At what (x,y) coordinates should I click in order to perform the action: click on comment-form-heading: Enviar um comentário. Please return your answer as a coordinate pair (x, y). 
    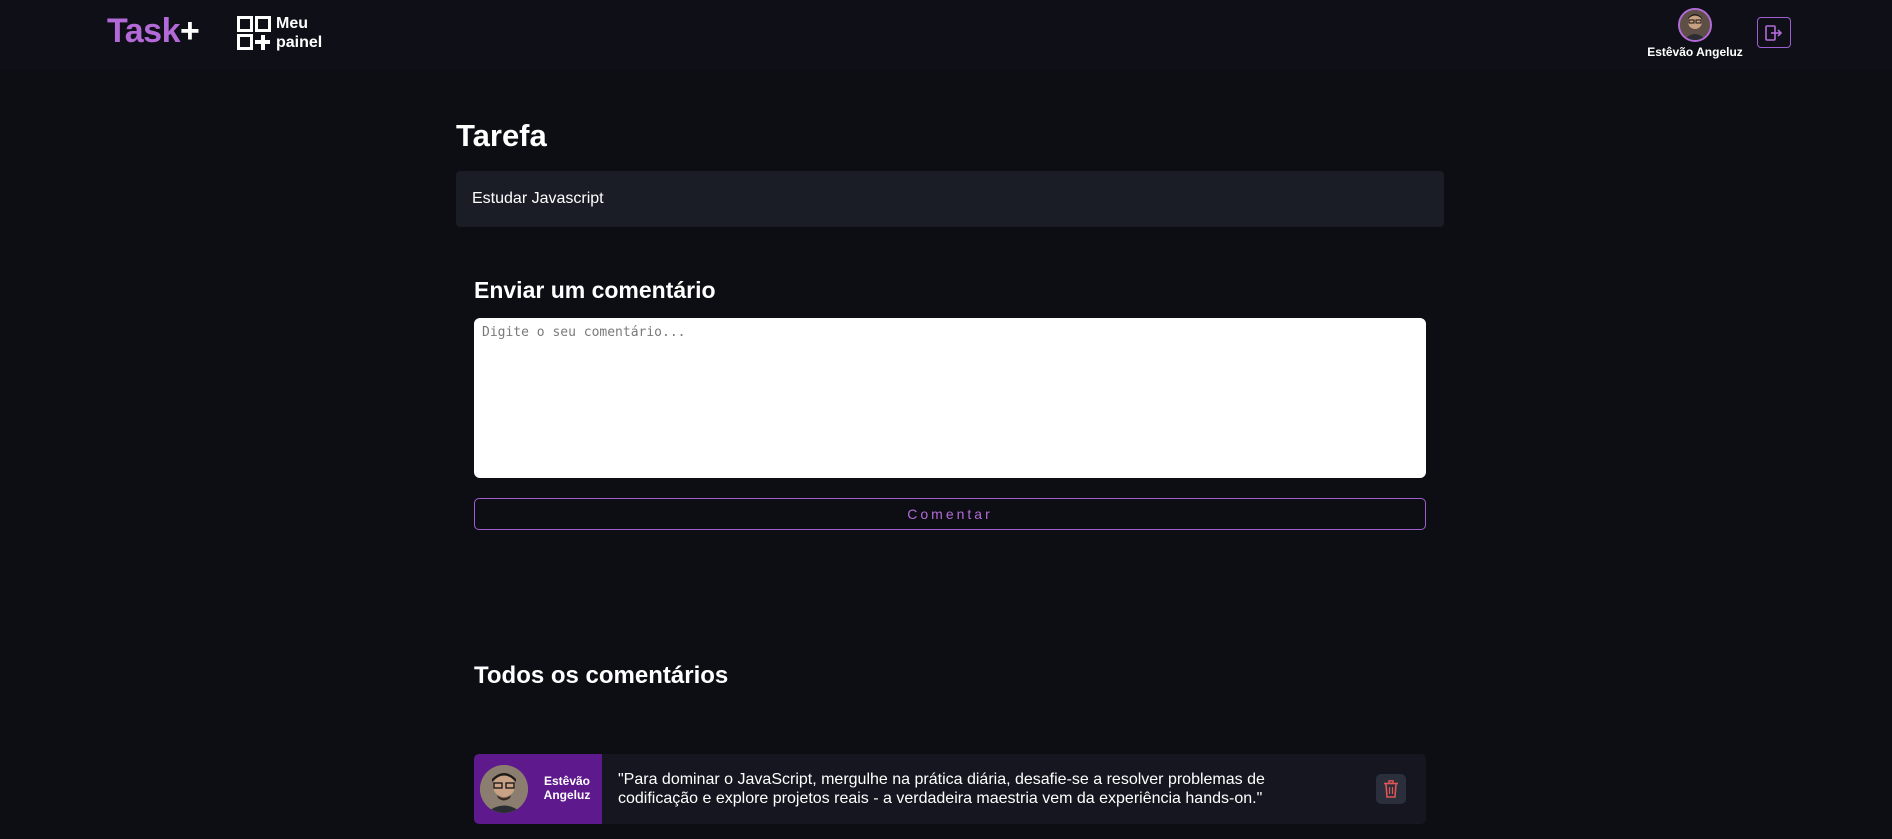
    Looking at the image, I should click on (595, 290).